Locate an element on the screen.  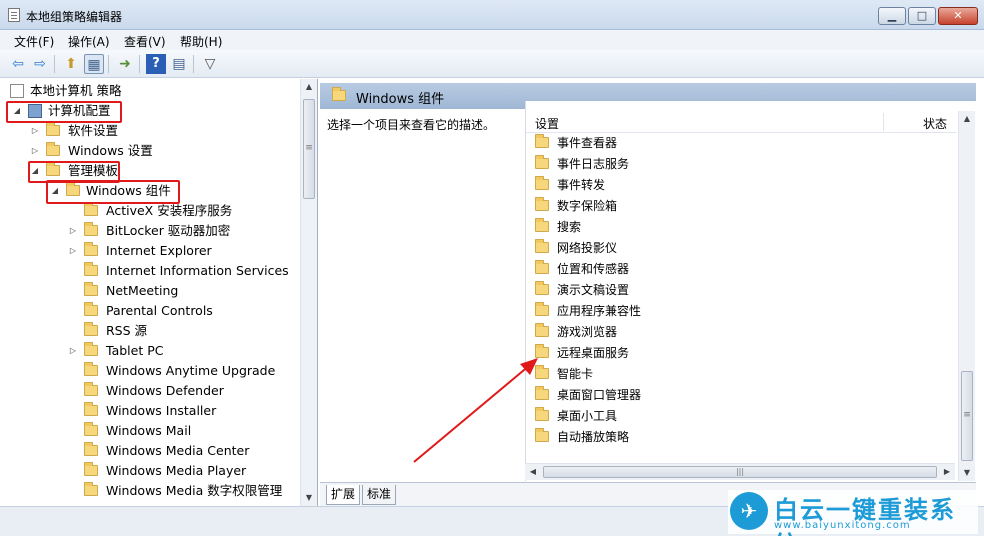
minimize-button: ▁ is located at coordinates (892, 16).